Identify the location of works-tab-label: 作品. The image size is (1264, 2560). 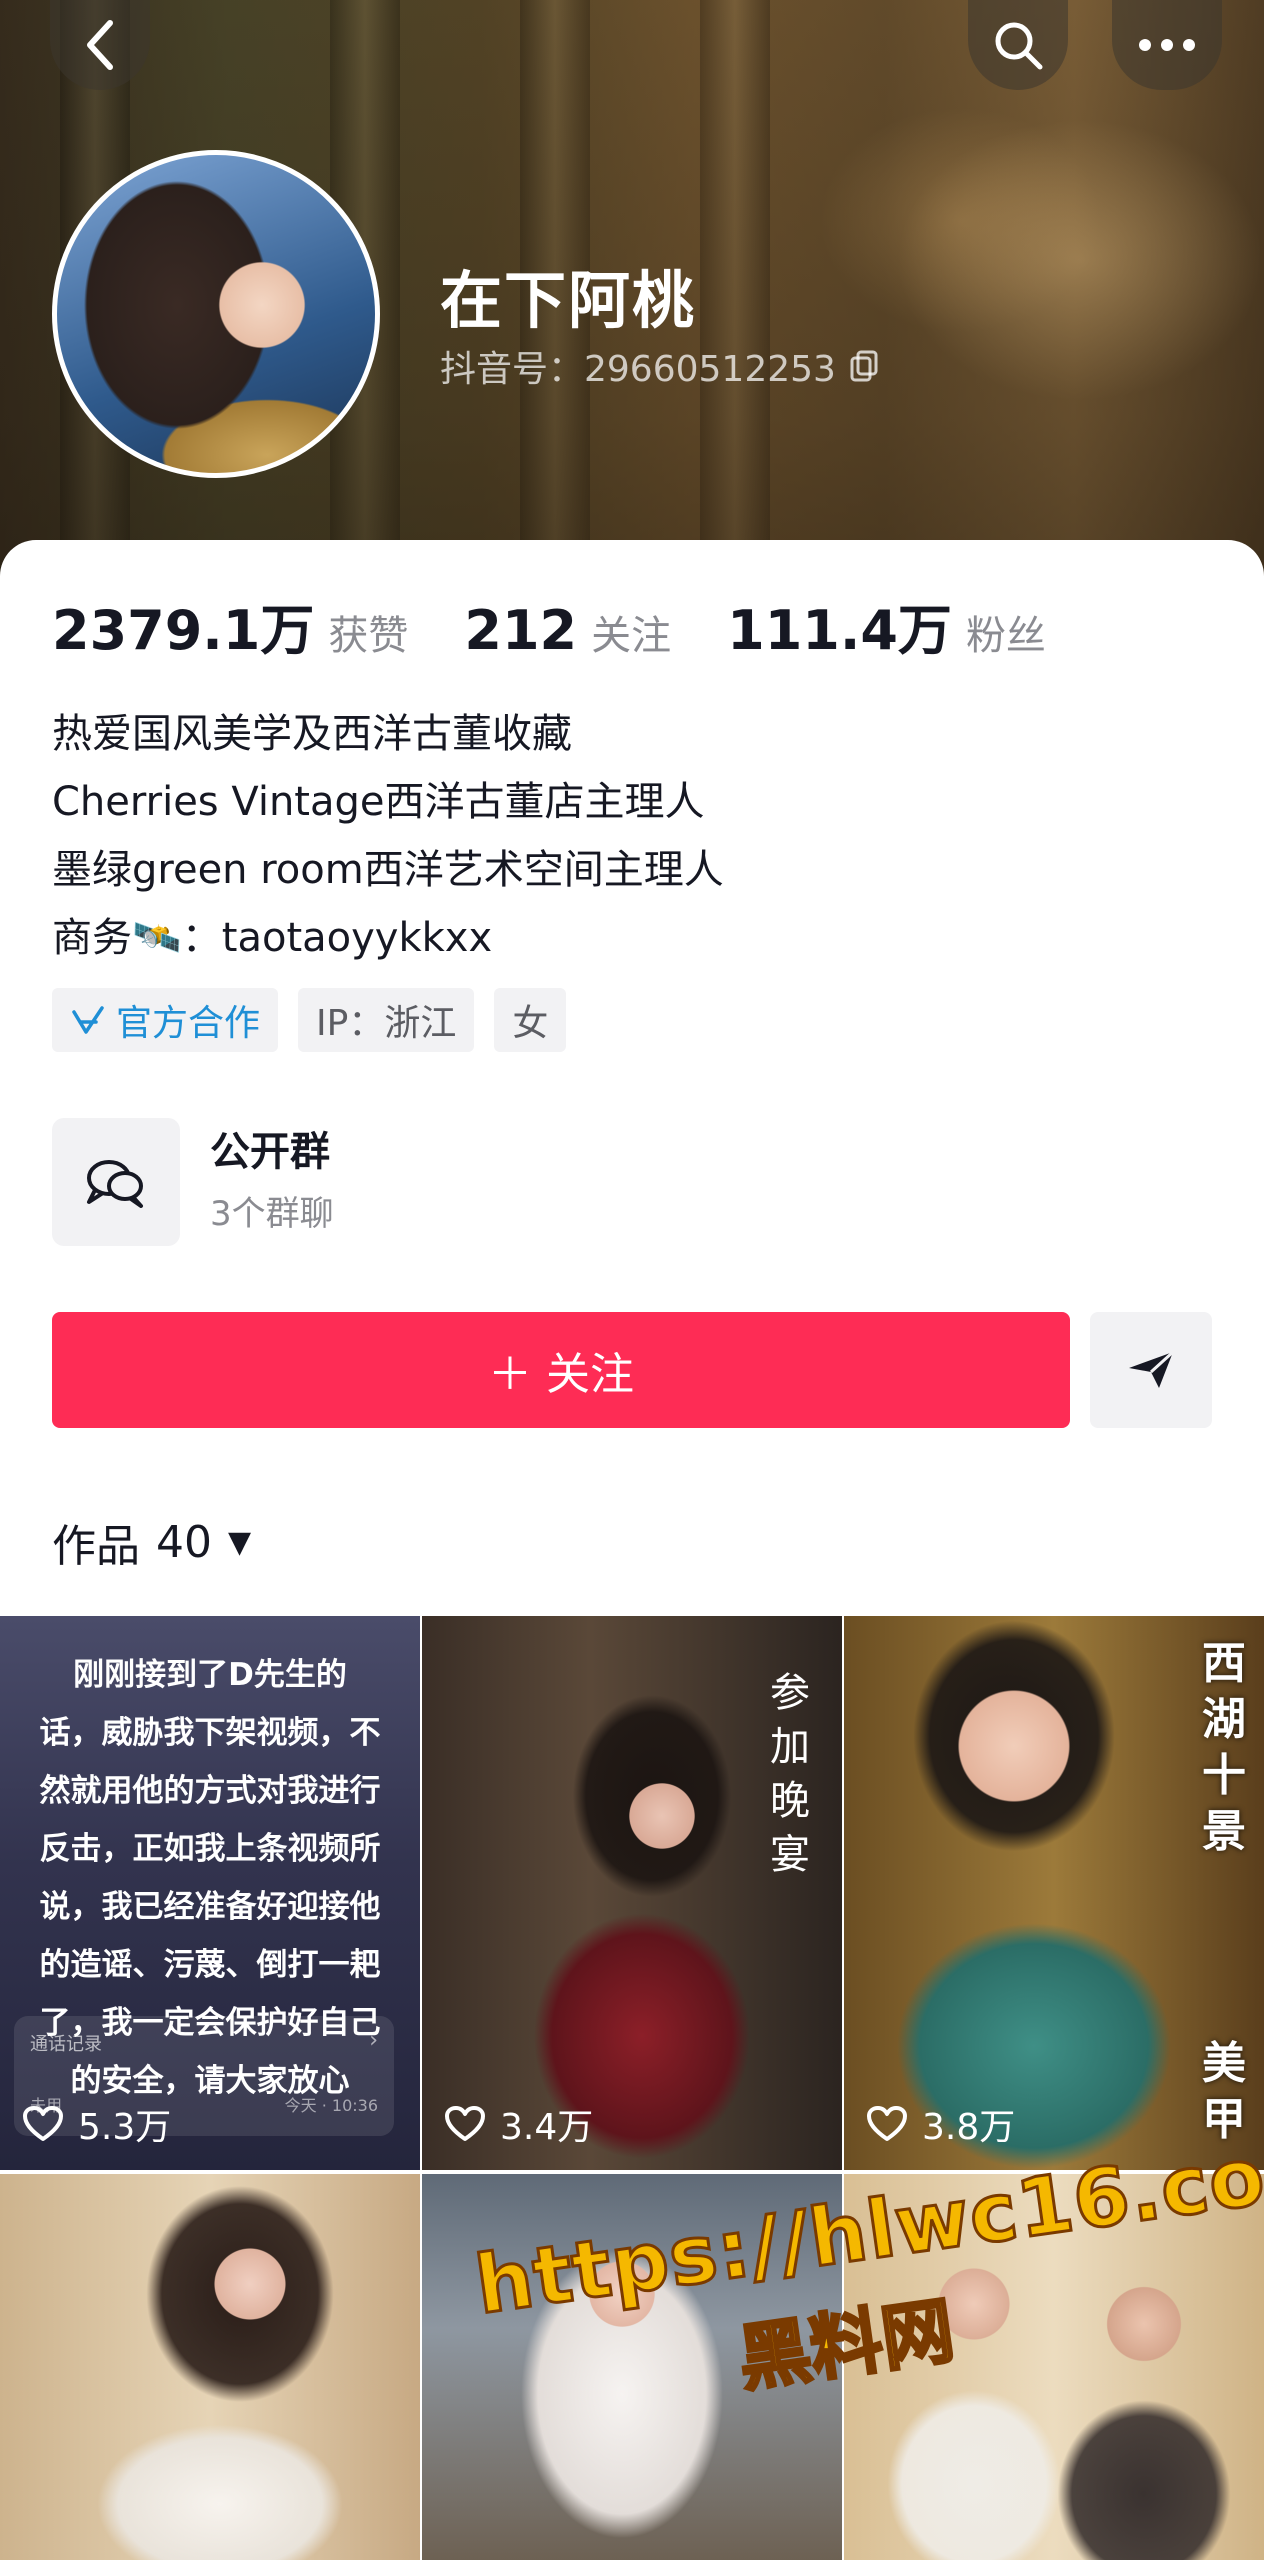
(96, 1546).